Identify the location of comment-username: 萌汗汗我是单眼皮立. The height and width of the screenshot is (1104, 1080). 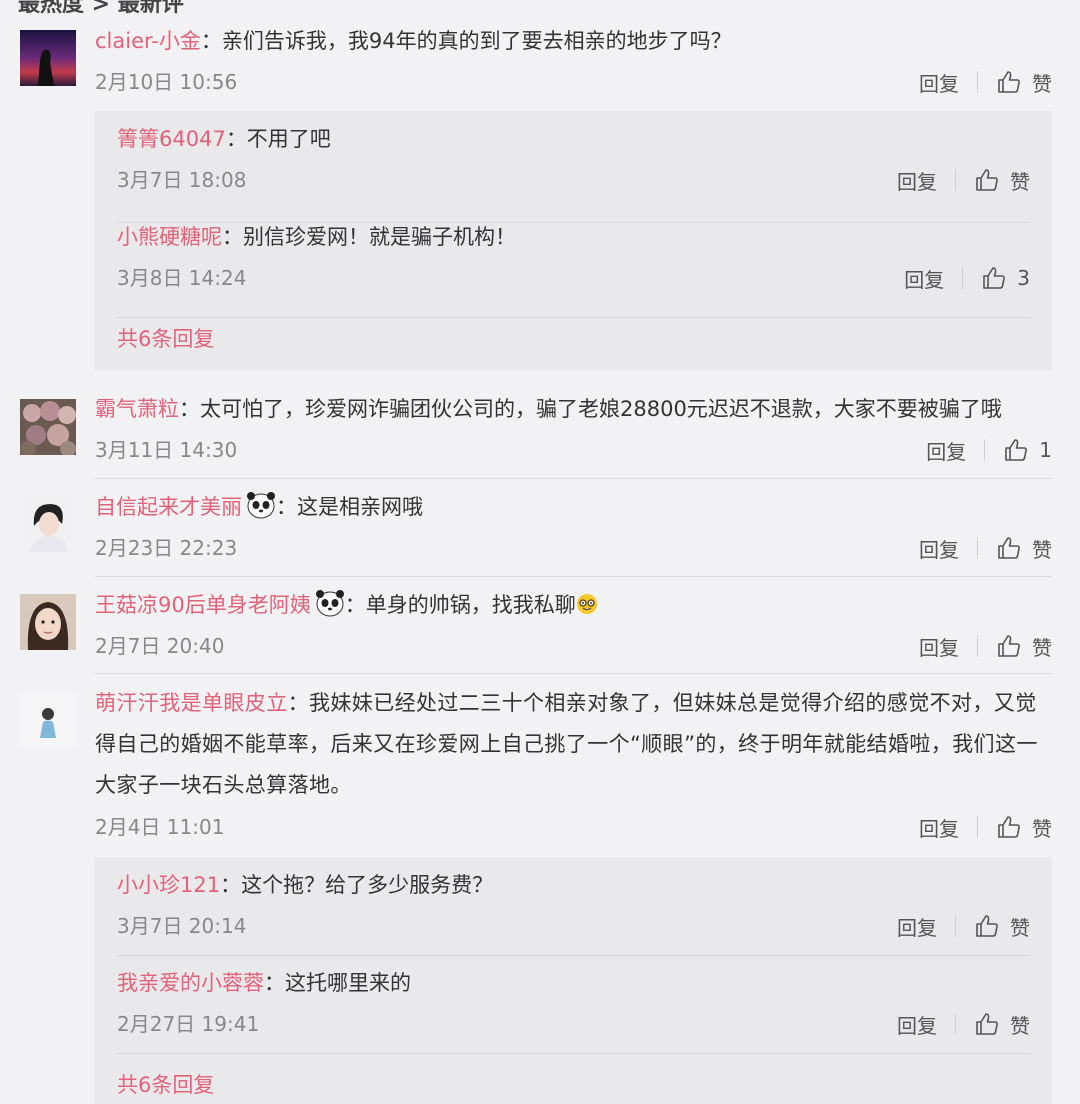
(191, 703).